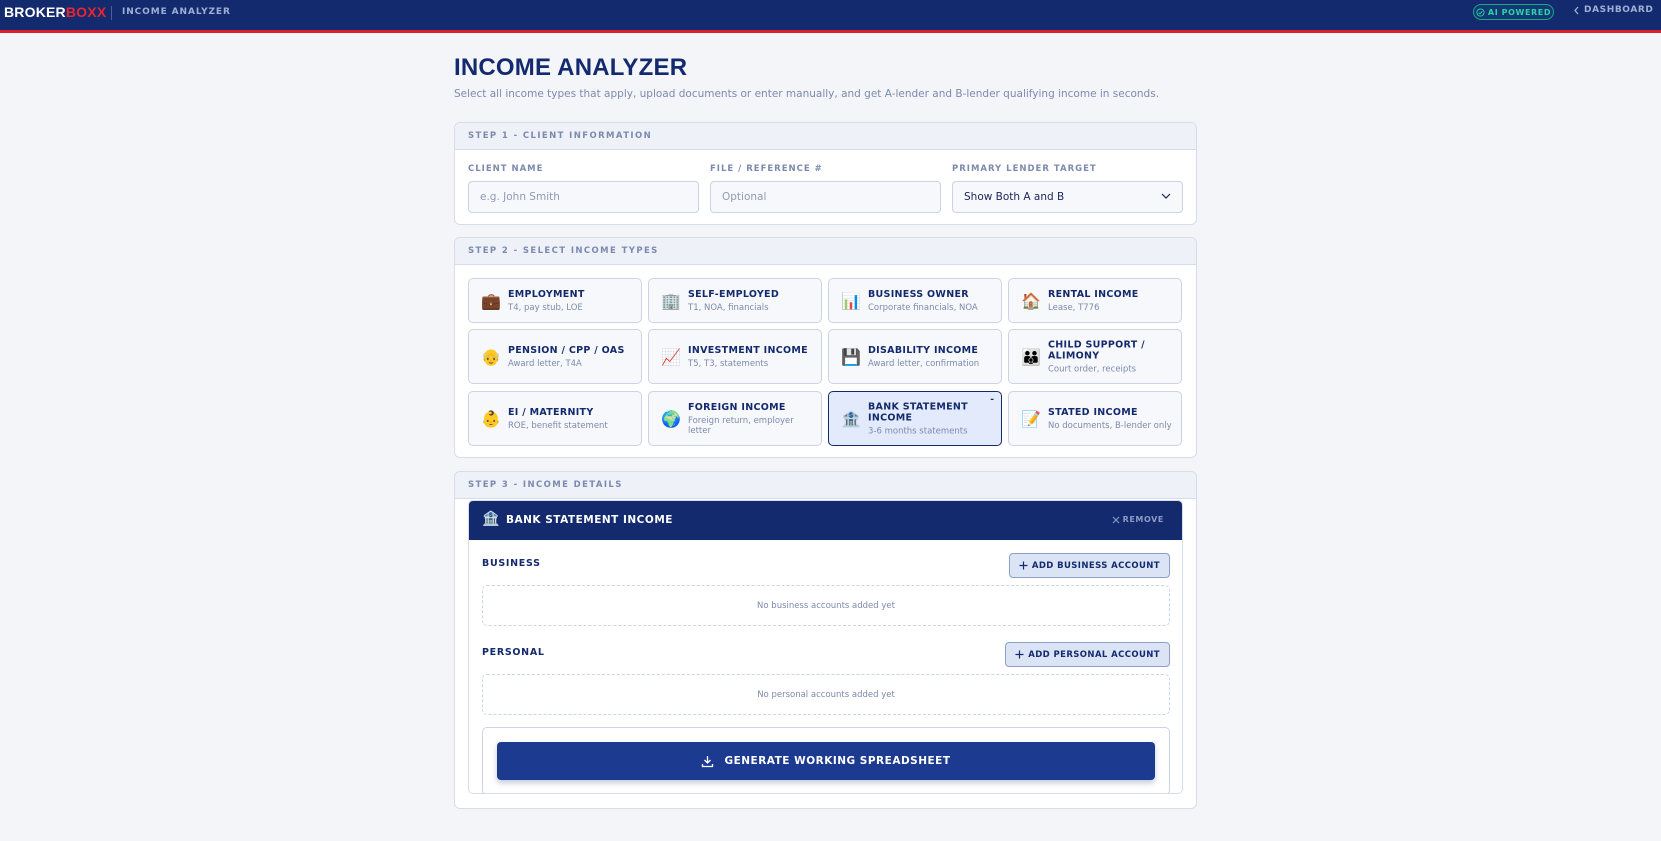 The height and width of the screenshot is (841, 1661). Describe the element at coordinates (737, 407) in the screenshot. I see `income-type-name: FOREIGN INCOME` at that location.